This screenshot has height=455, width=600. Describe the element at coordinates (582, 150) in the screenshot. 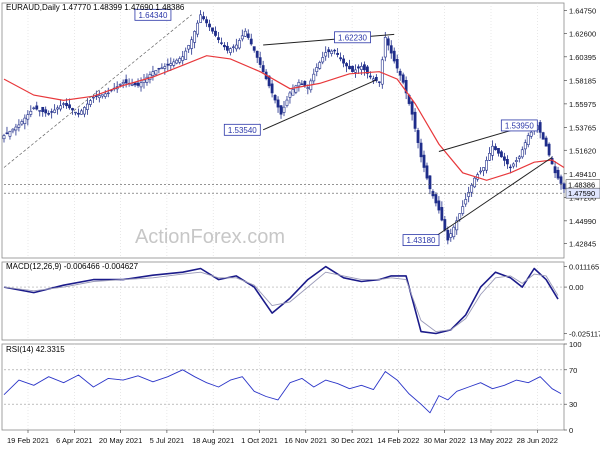

I see `y-tick-label: 1.51620` at that location.